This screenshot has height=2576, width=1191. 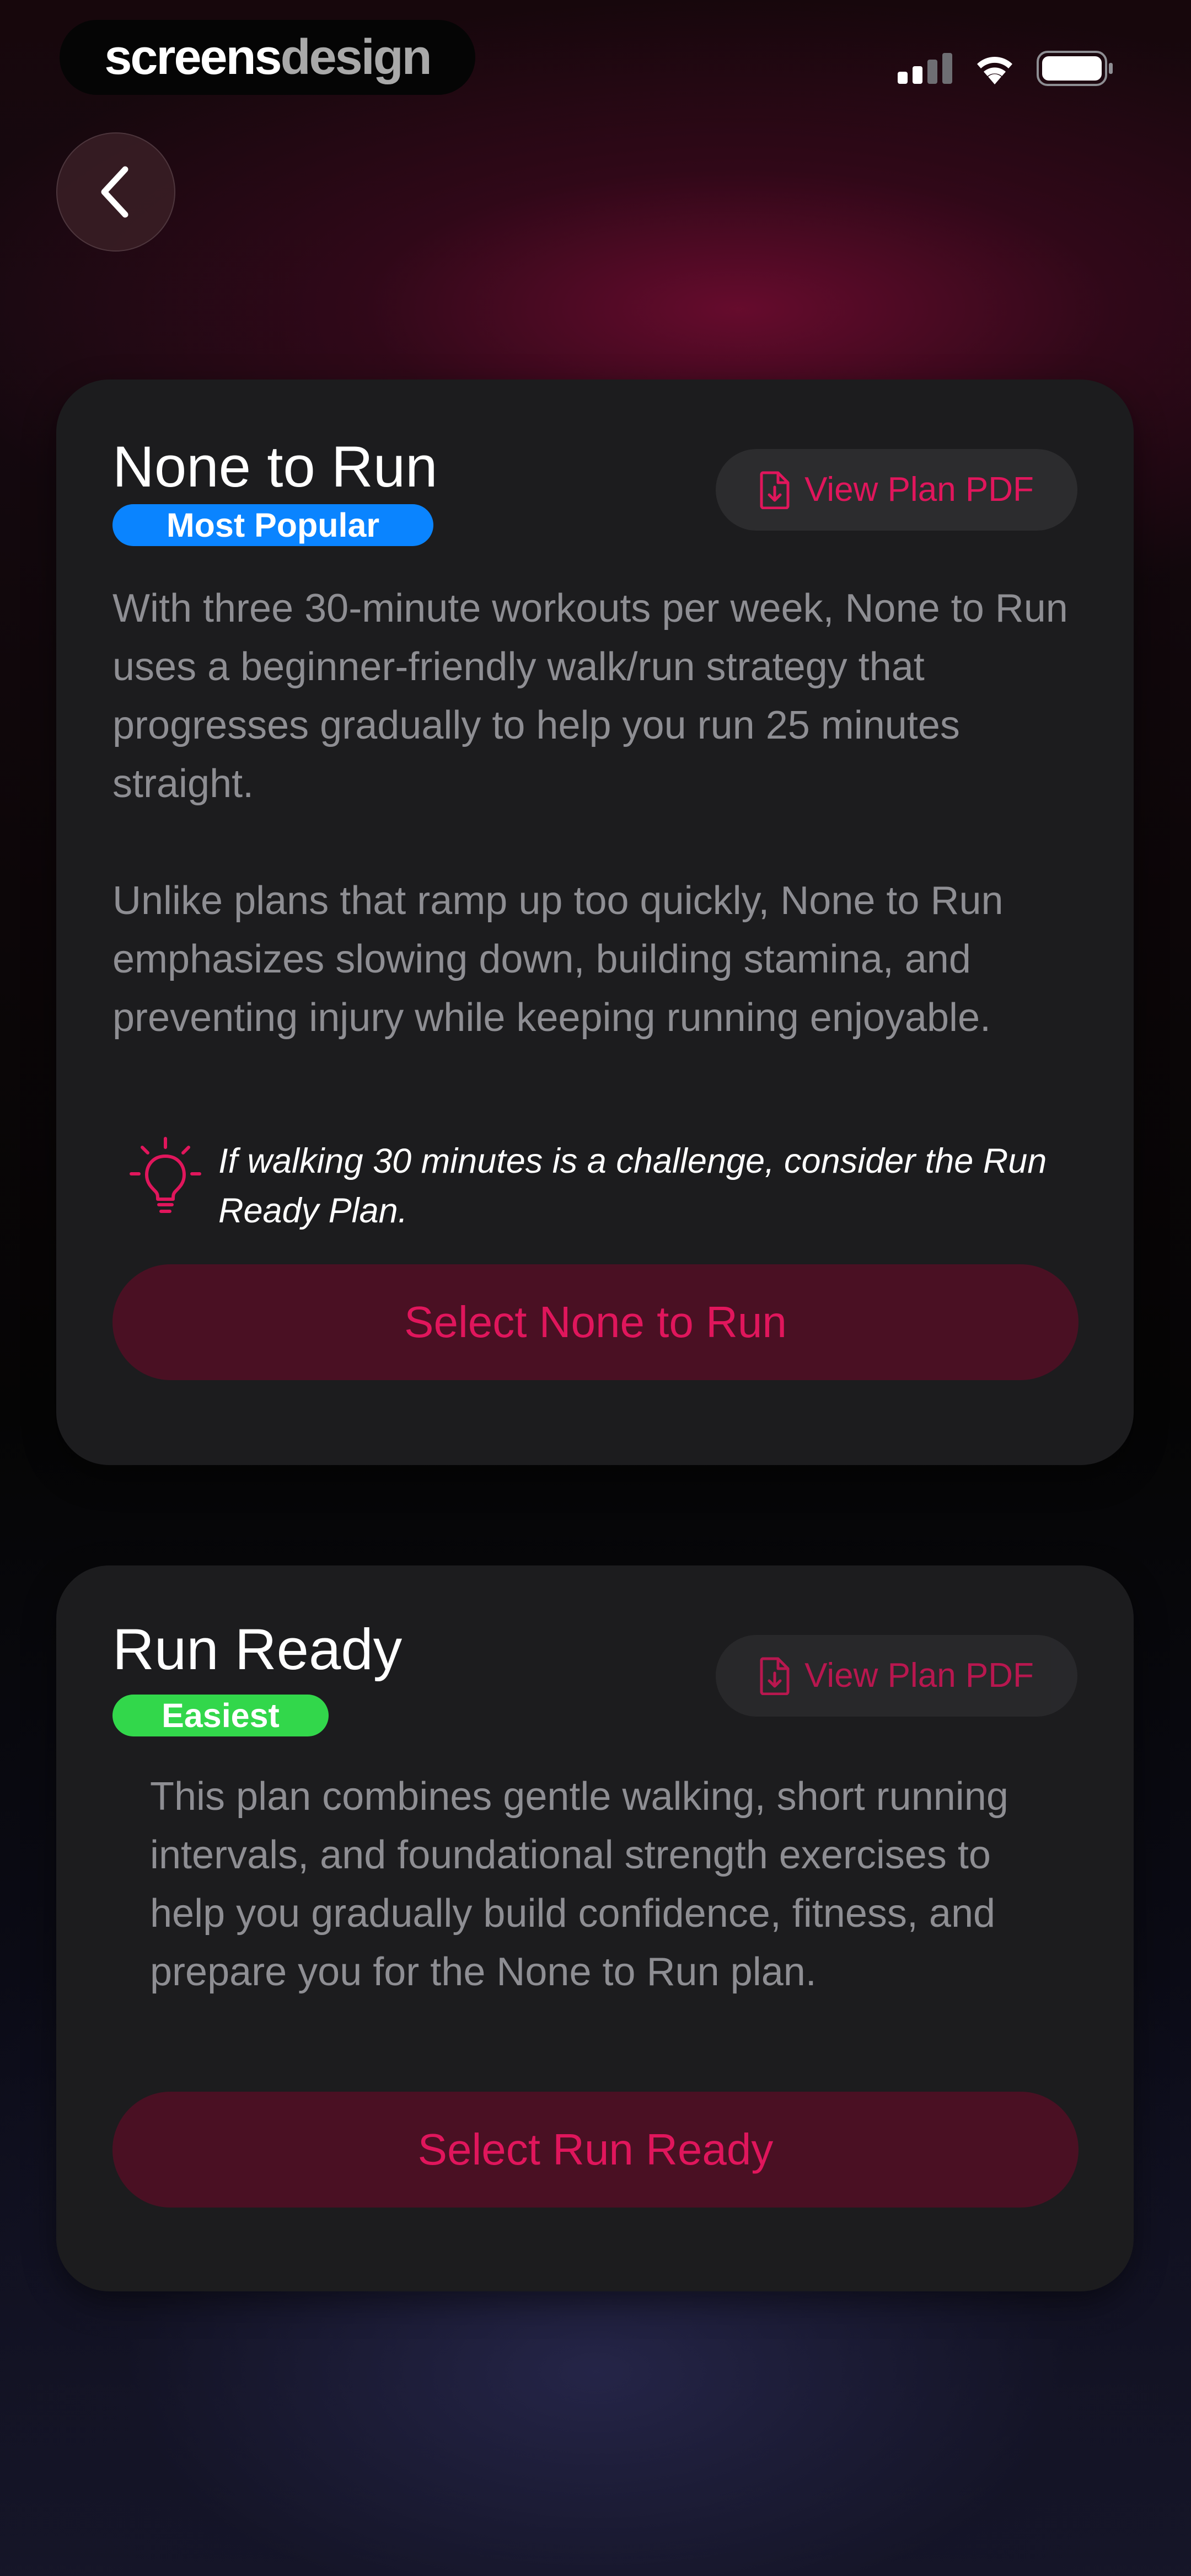 What do you see at coordinates (925, 68) in the screenshot?
I see `cellular-signal-icon` at bounding box center [925, 68].